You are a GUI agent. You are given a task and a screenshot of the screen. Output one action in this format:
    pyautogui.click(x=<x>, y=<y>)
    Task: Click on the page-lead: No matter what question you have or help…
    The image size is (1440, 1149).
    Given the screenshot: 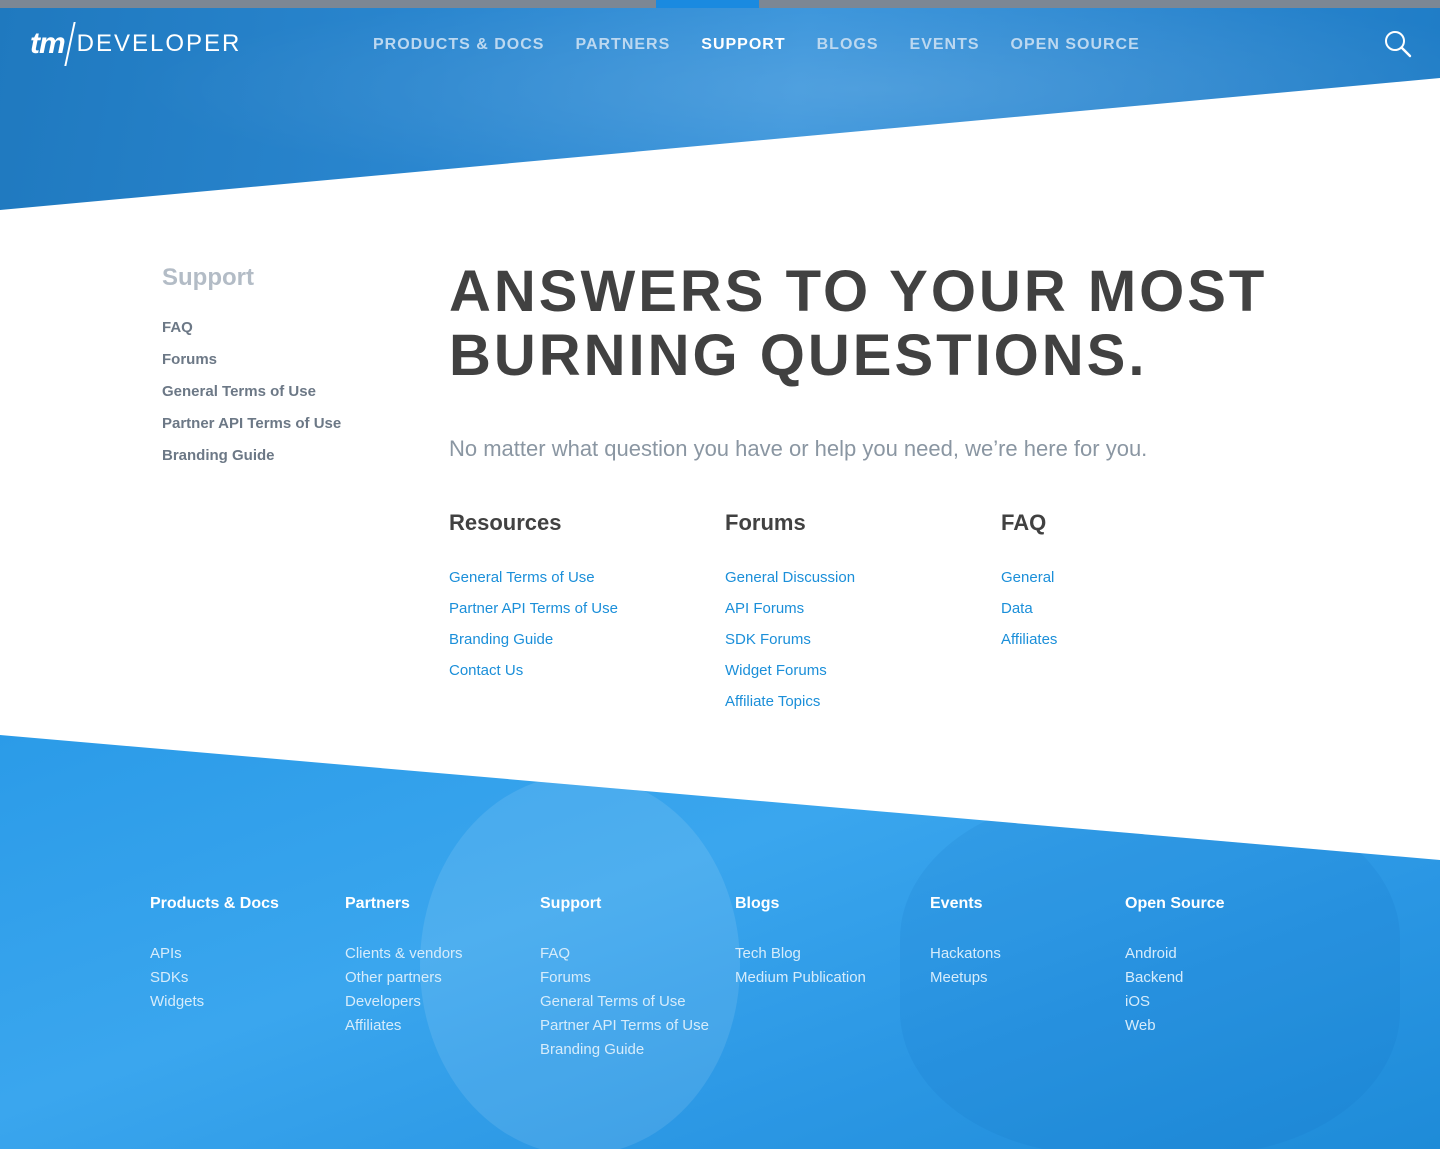 What is the action you would take?
    pyautogui.click(x=798, y=448)
    